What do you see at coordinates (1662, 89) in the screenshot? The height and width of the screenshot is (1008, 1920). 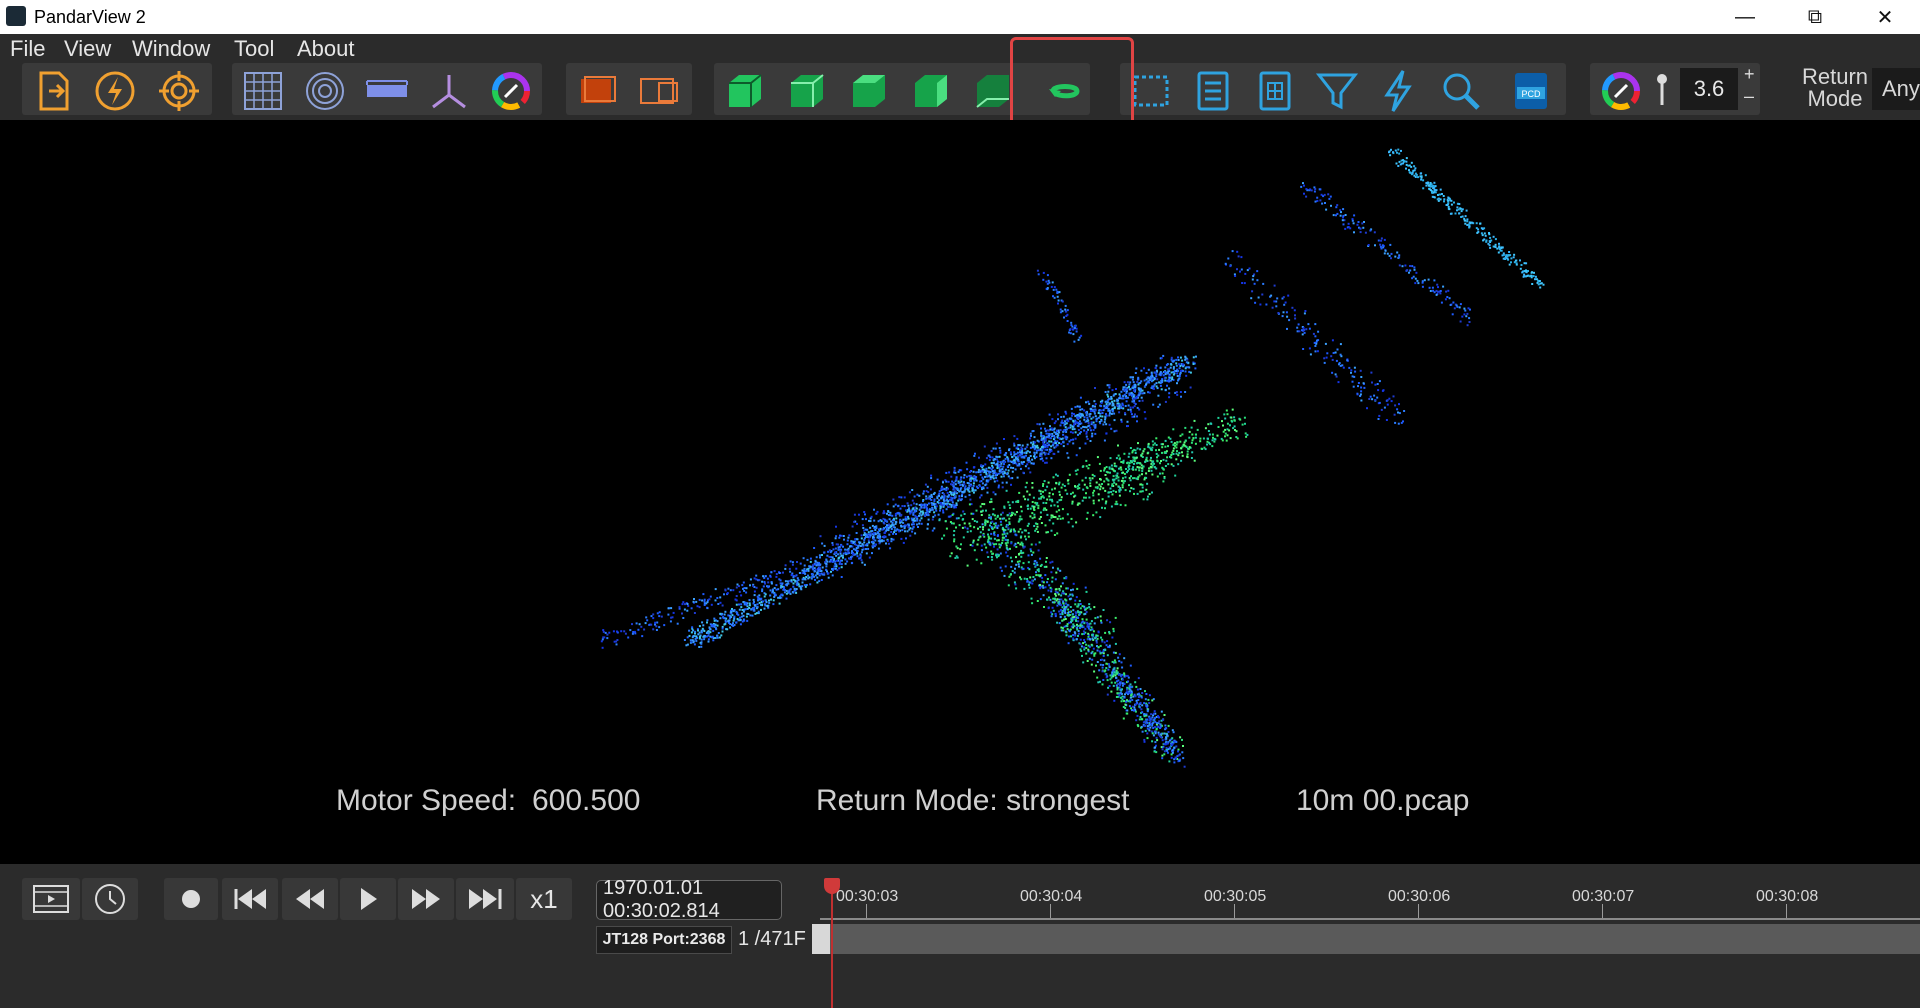 I see `point-size-icon` at bounding box center [1662, 89].